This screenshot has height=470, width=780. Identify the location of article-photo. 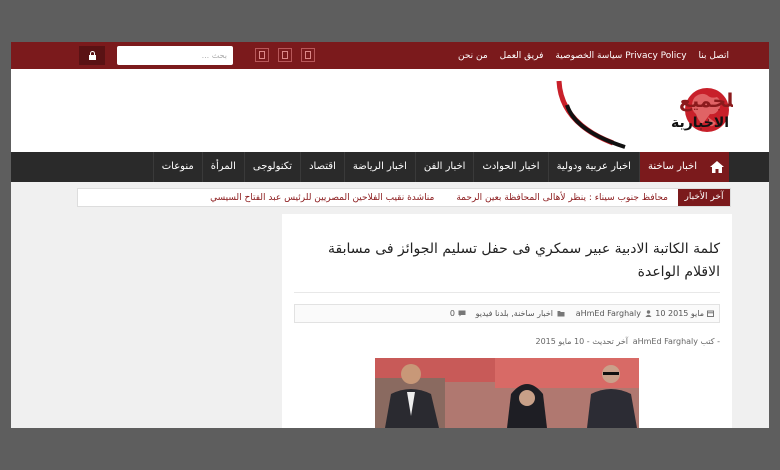
(507, 393).